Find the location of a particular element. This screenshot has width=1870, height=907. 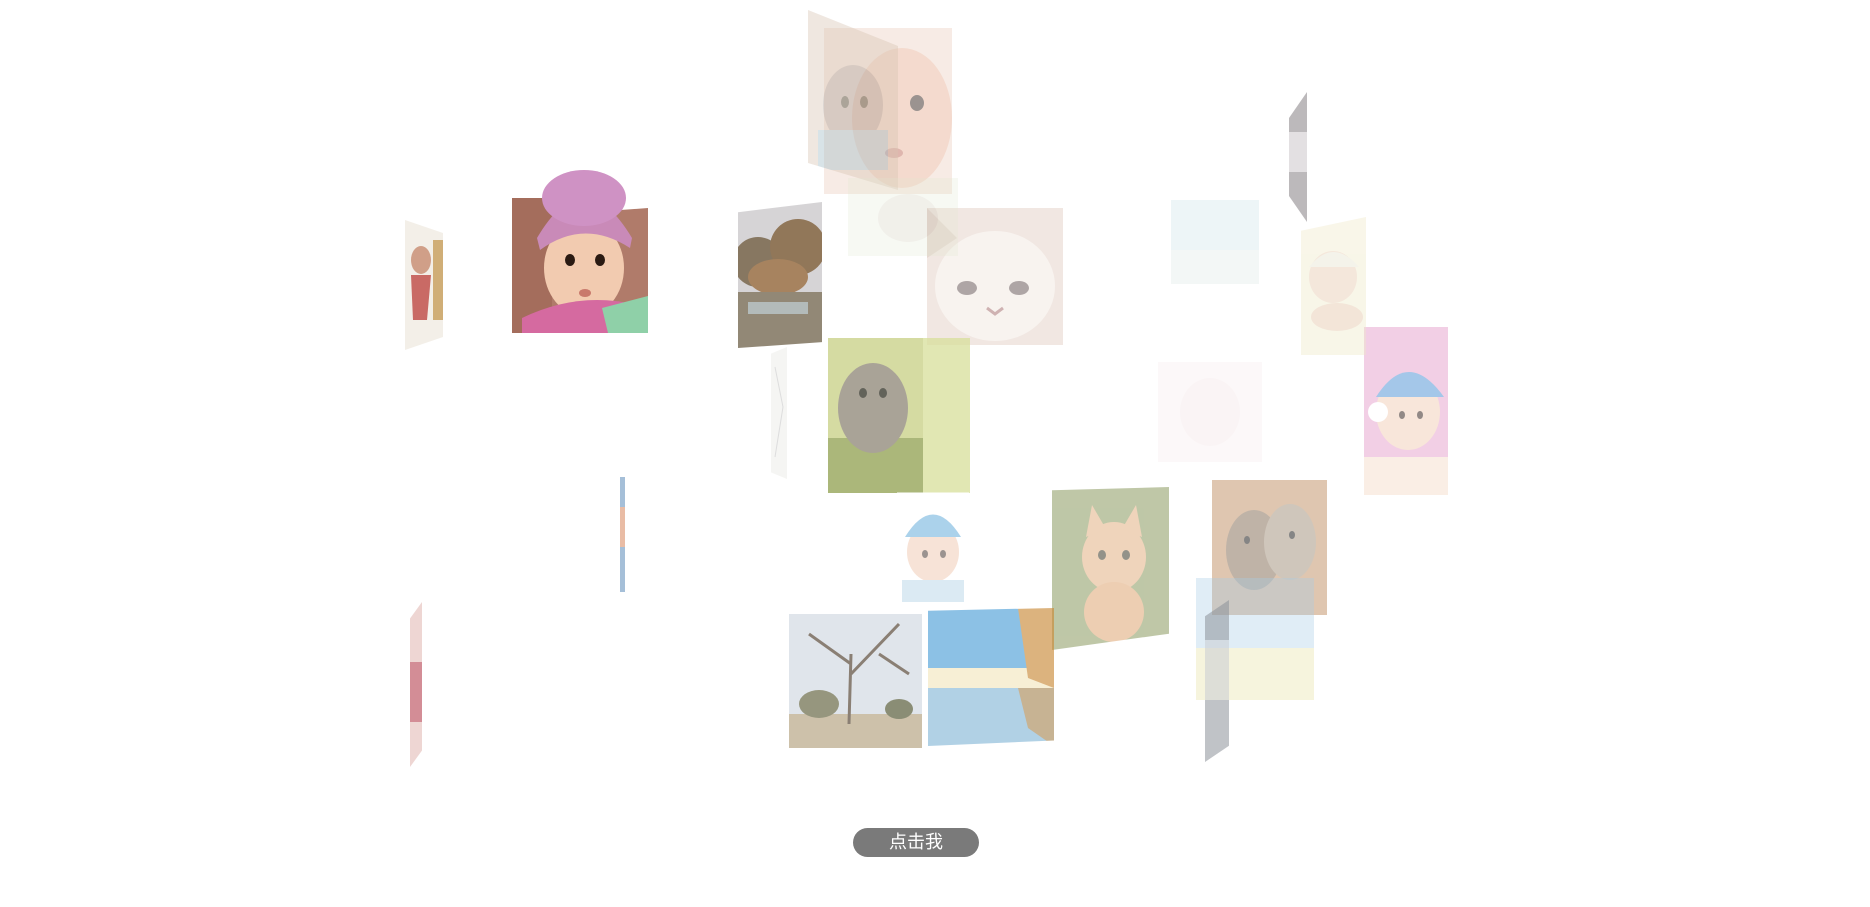

orange-kitten-photo is located at coordinates (1110, 568).